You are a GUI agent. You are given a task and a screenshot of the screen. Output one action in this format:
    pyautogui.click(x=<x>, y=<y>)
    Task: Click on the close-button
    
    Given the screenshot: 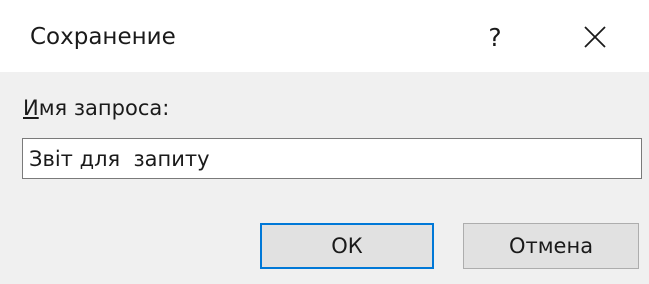 What is the action you would take?
    pyautogui.click(x=595, y=37)
    